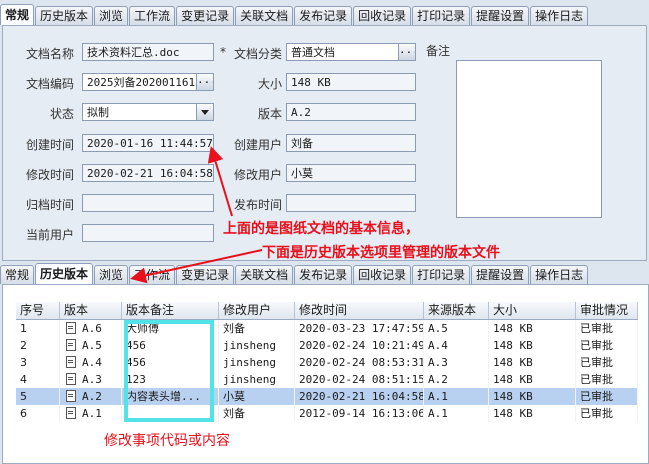  What do you see at coordinates (152, 15) in the screenshot?
I see `top-tab-3: 工作流` at bounding box center [152, 15].